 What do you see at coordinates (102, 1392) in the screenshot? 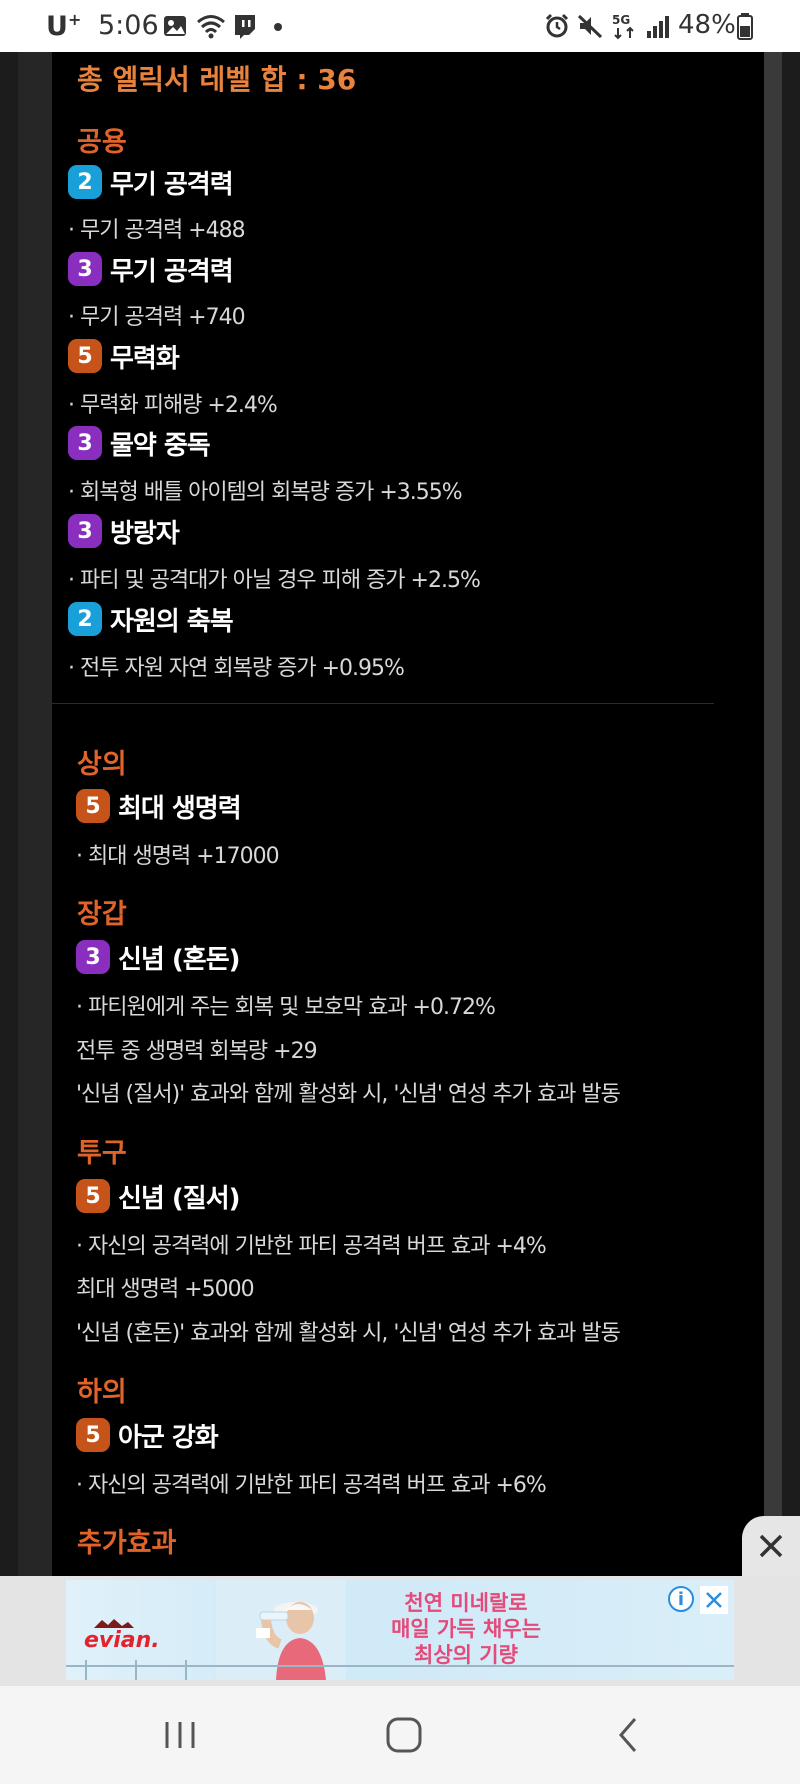
I see `section-title-pants: 하의` at bounding box center [102, 1392].